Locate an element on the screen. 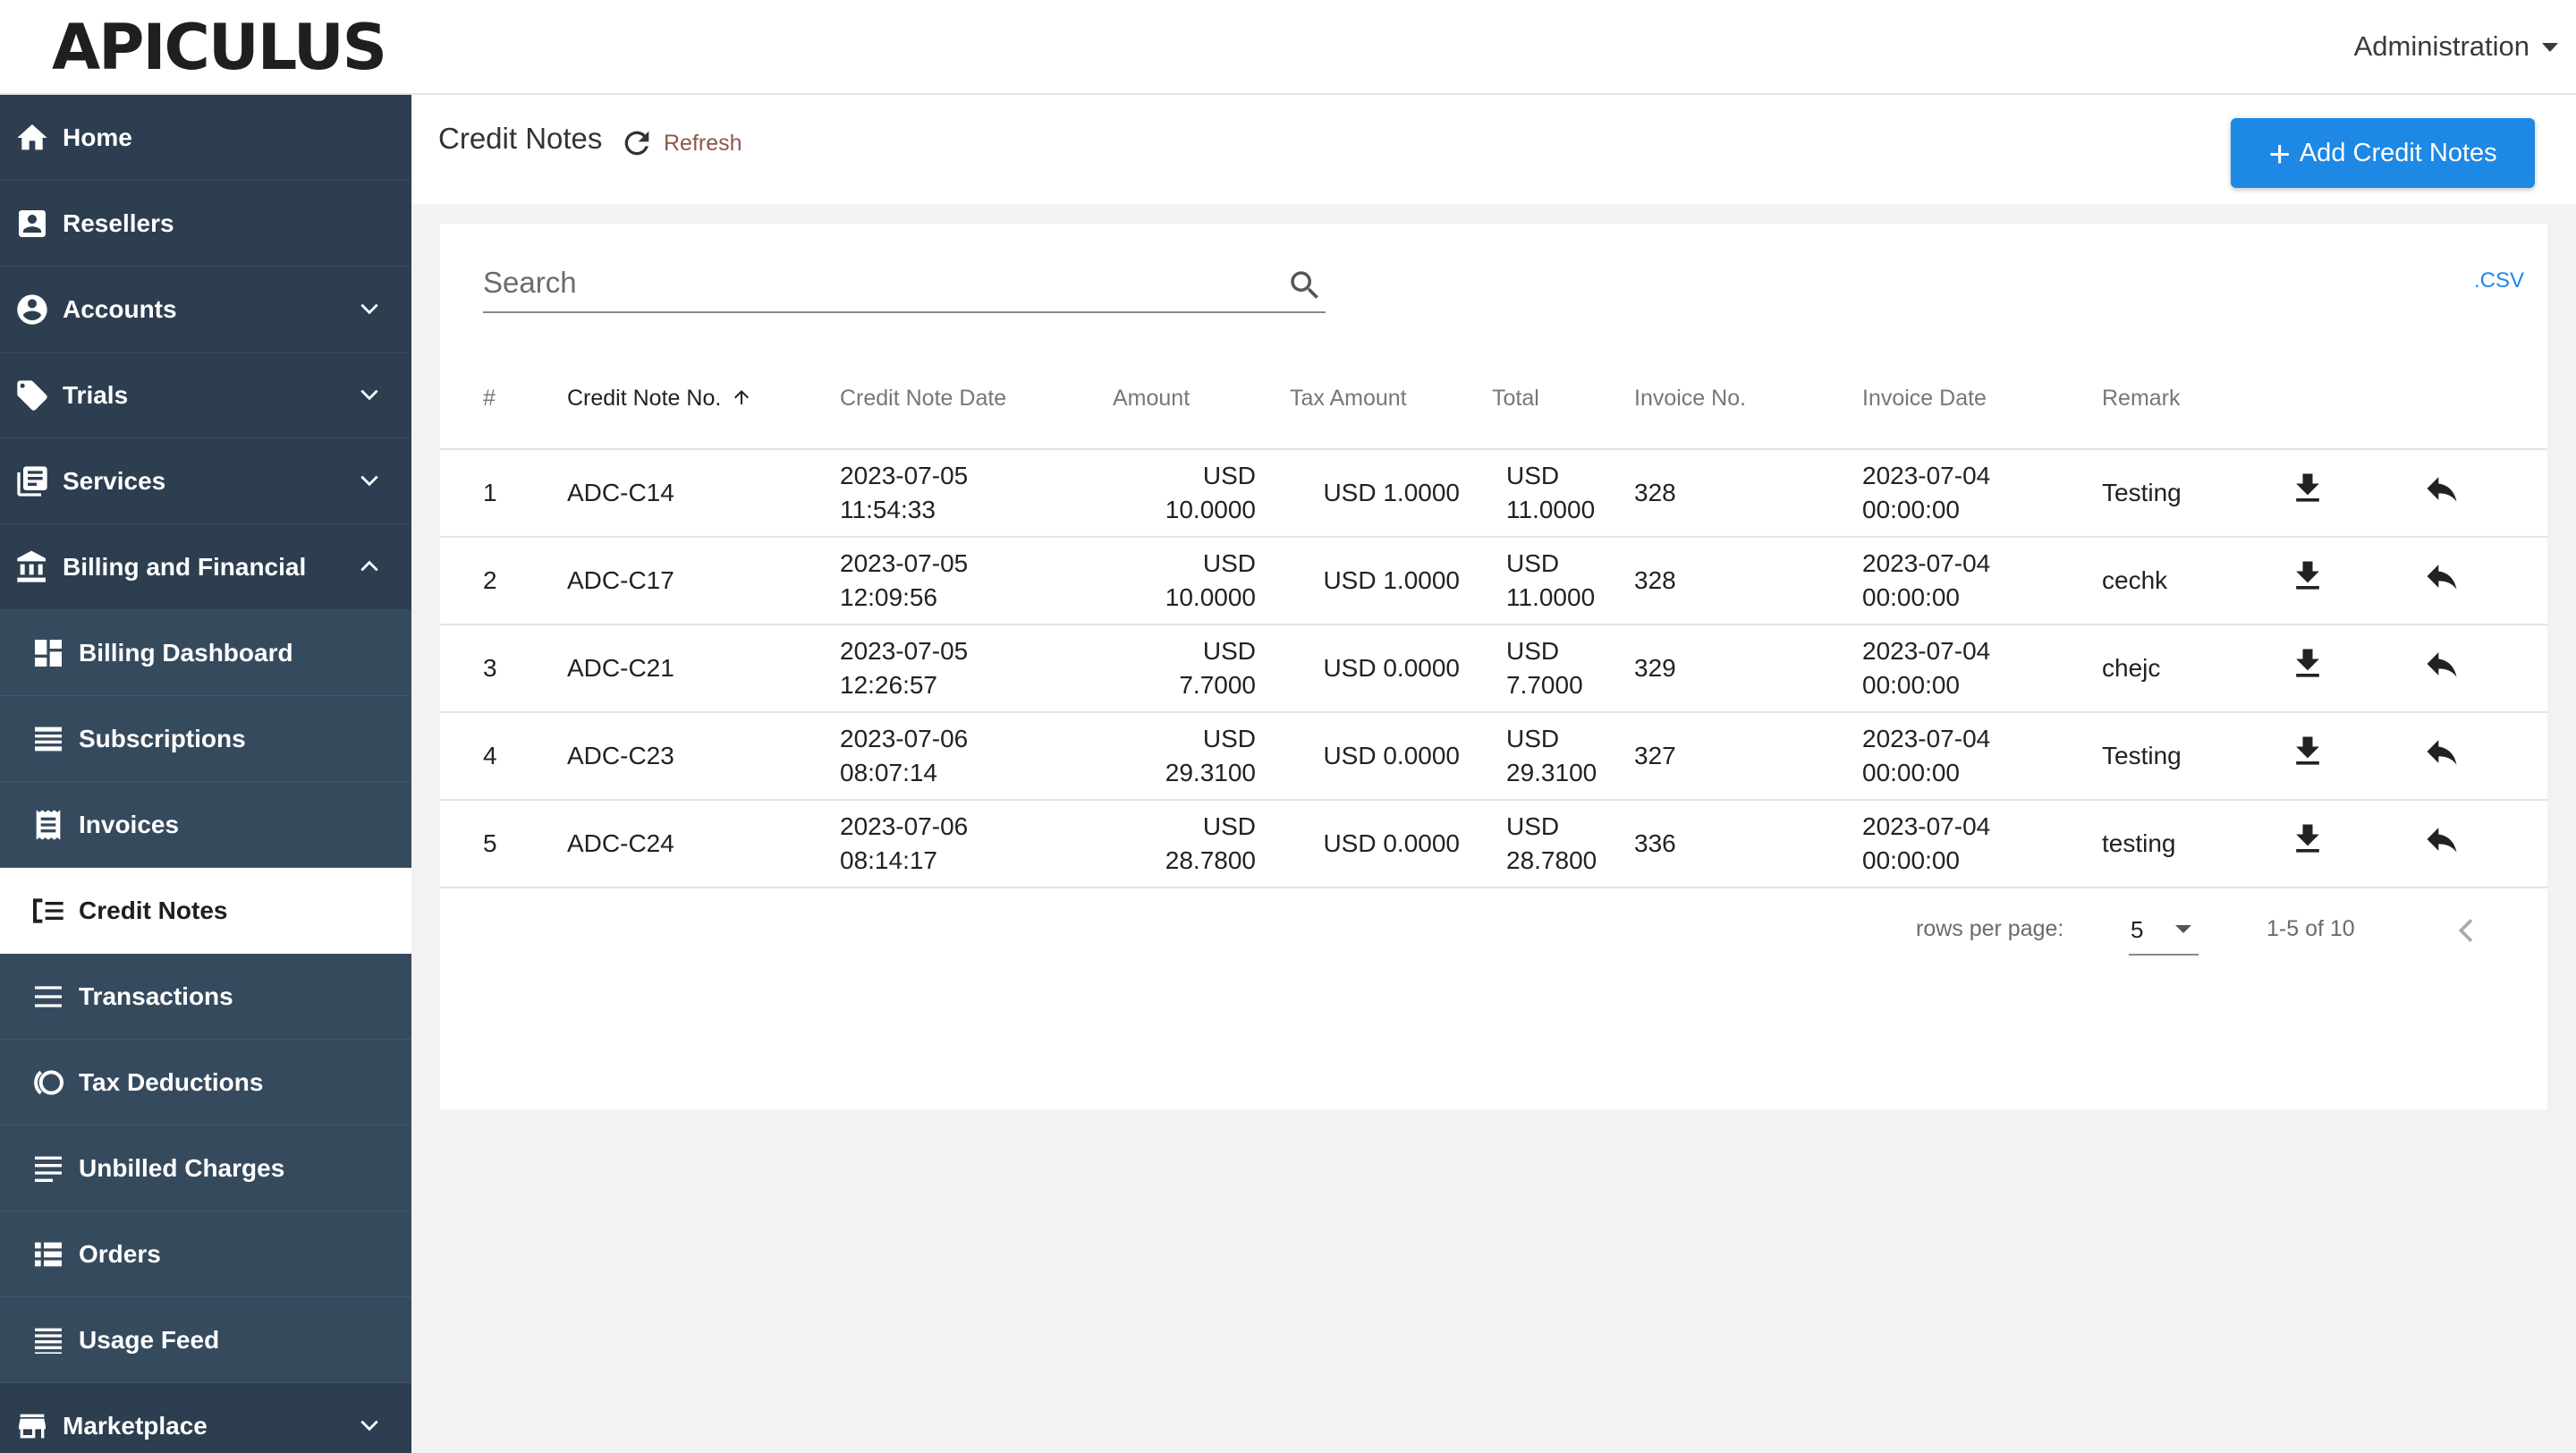 The image size is (2576, 1453). menu-icon is located at coordinates (48, 997).